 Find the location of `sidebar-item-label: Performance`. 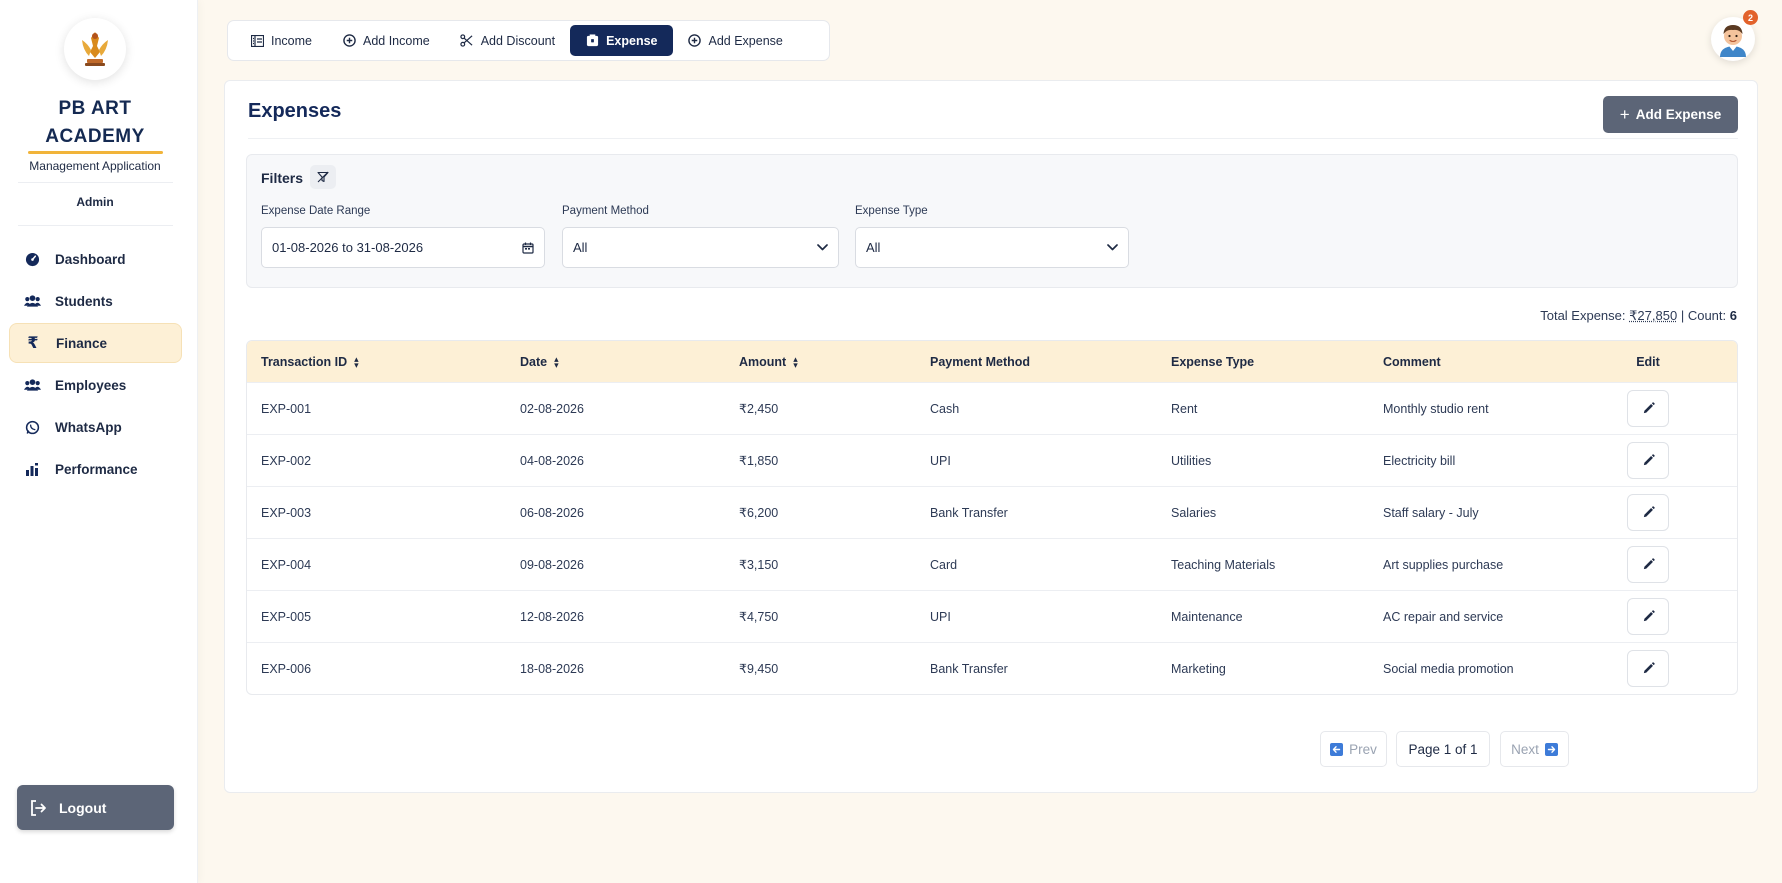

sidebar-item-label: Performance is located at coordinates (96, 469).